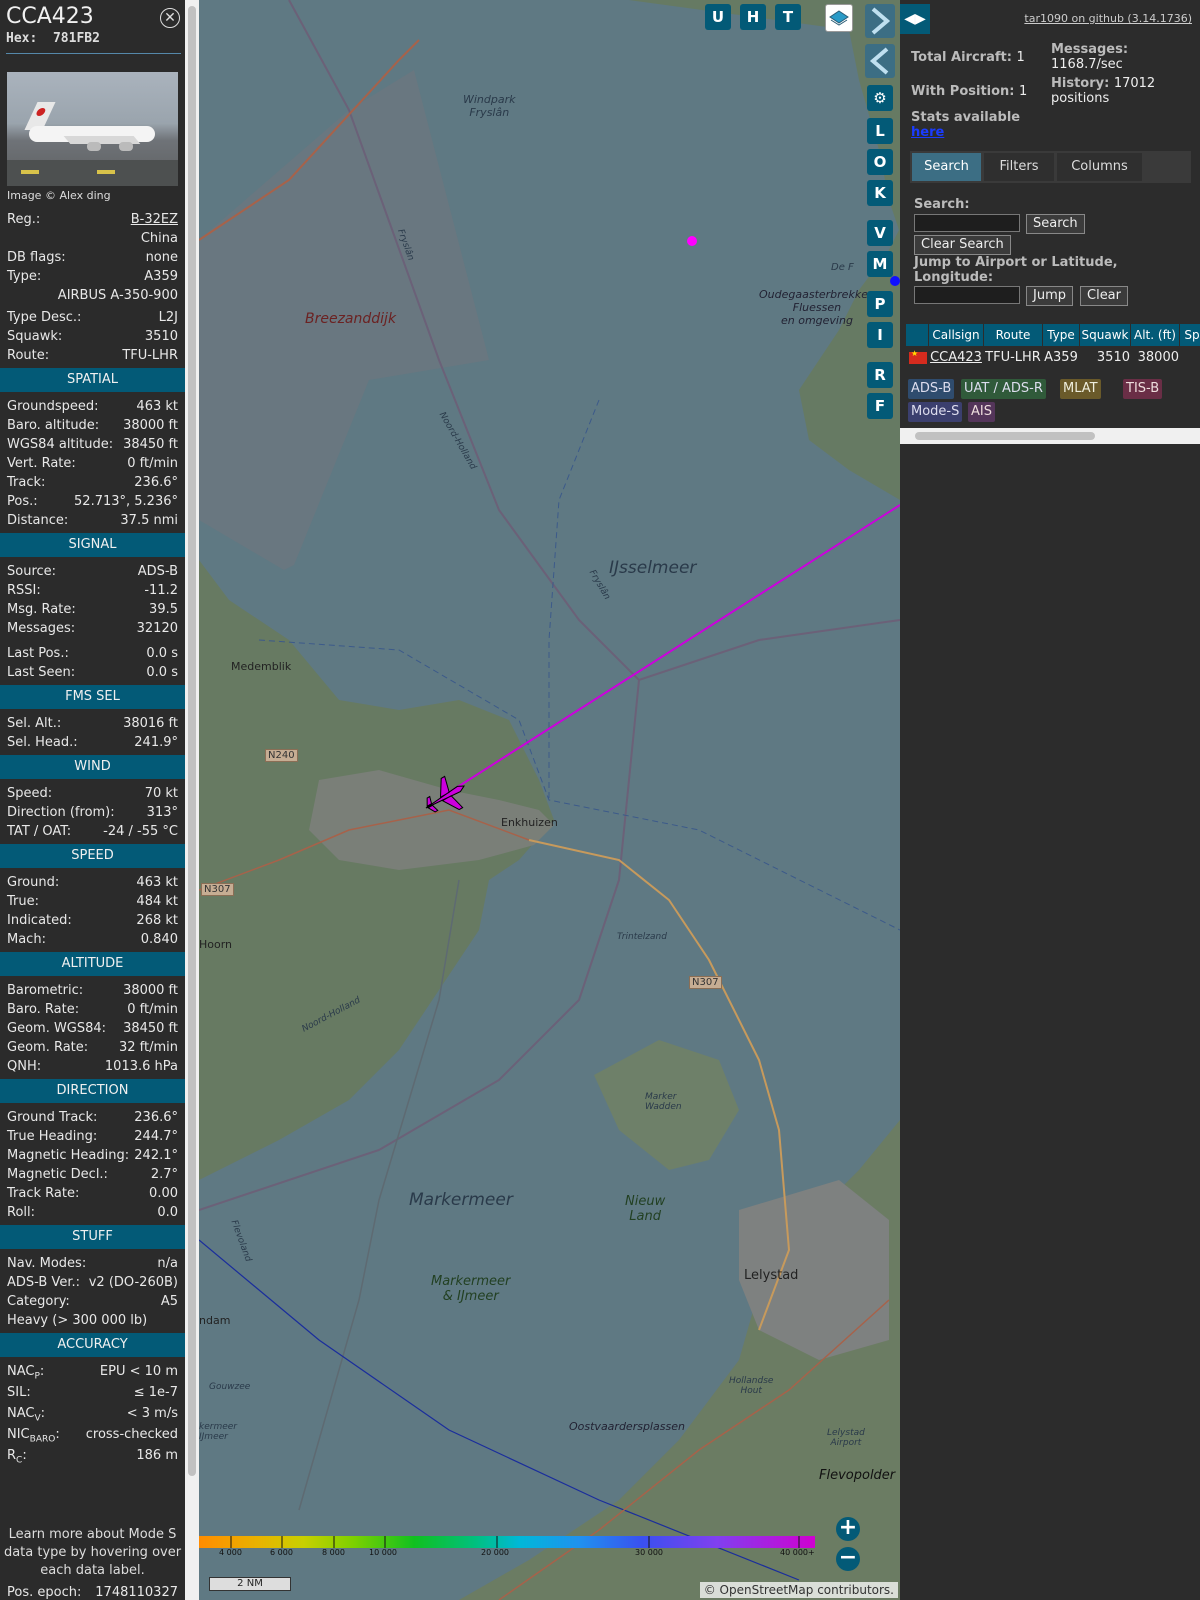 This screenshot has width=1200, height=1600. What do you see at coordinates (1019, 167) in the screenshot?
I see `tab-filters: Filters` at bounding box center [1019, 167].